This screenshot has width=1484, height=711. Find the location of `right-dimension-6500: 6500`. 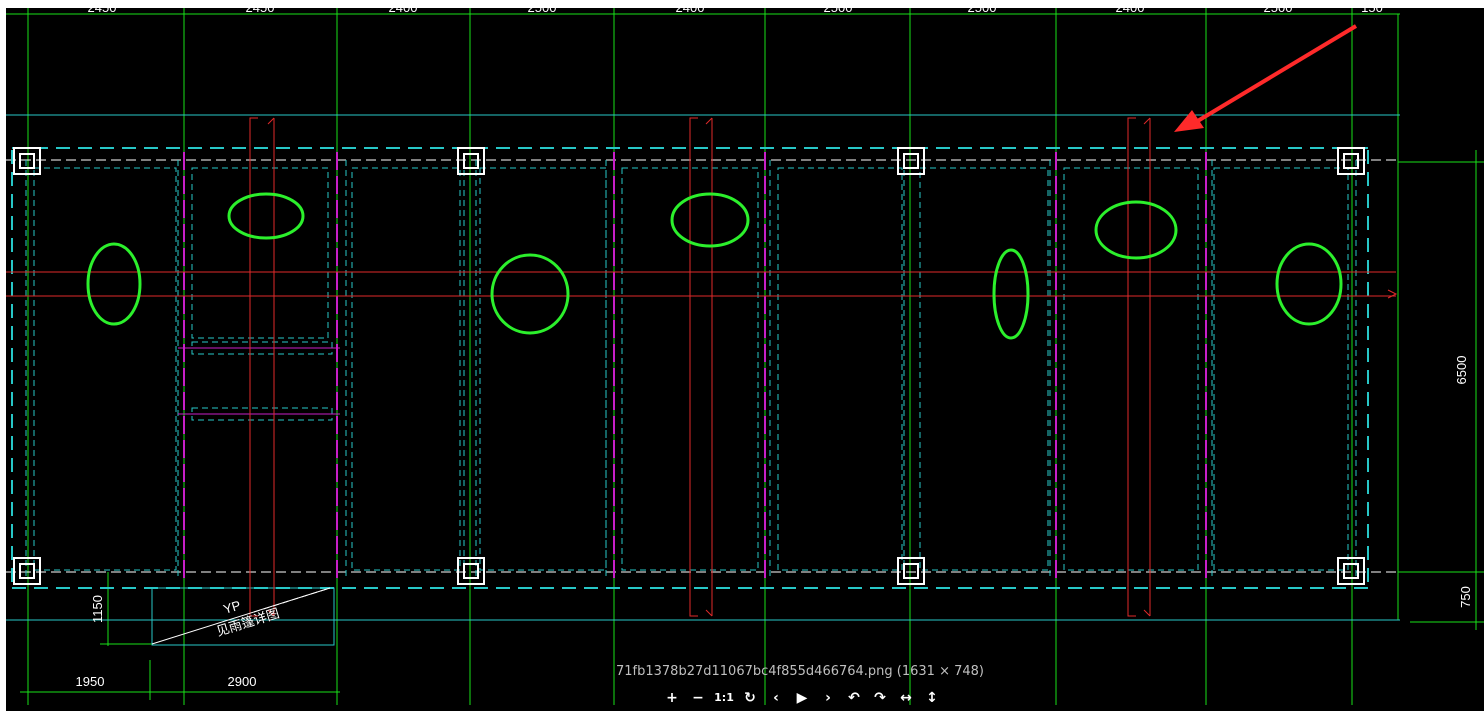

right-dimension-6500: 6500 is located at coordinates (1461, 370).